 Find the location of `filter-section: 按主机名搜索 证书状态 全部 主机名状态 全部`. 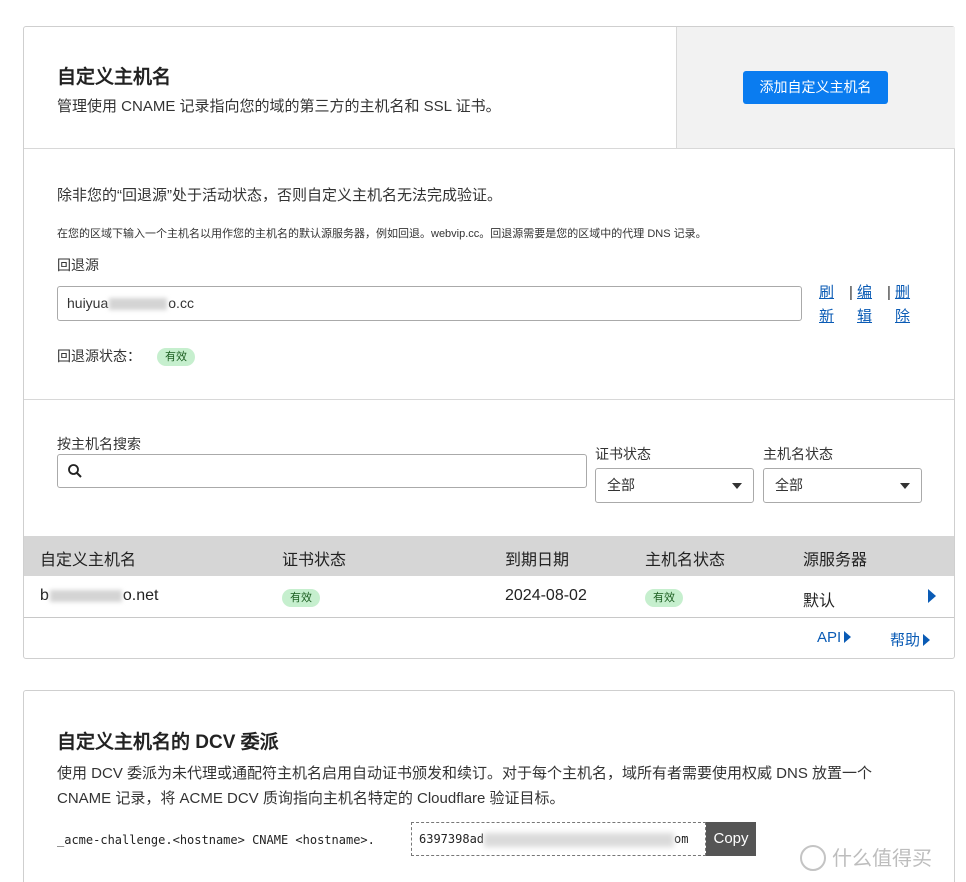

filter-section: 按主机名搜索 证书状态 全部 主机名状态 全部 is located at coordinates (489, 468).